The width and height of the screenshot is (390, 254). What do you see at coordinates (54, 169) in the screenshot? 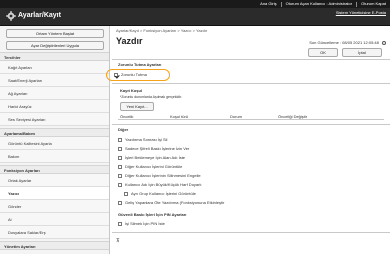
I see `sidebar-section-function: Fonksiyon Ayarları` at bounding box center [54, 169].